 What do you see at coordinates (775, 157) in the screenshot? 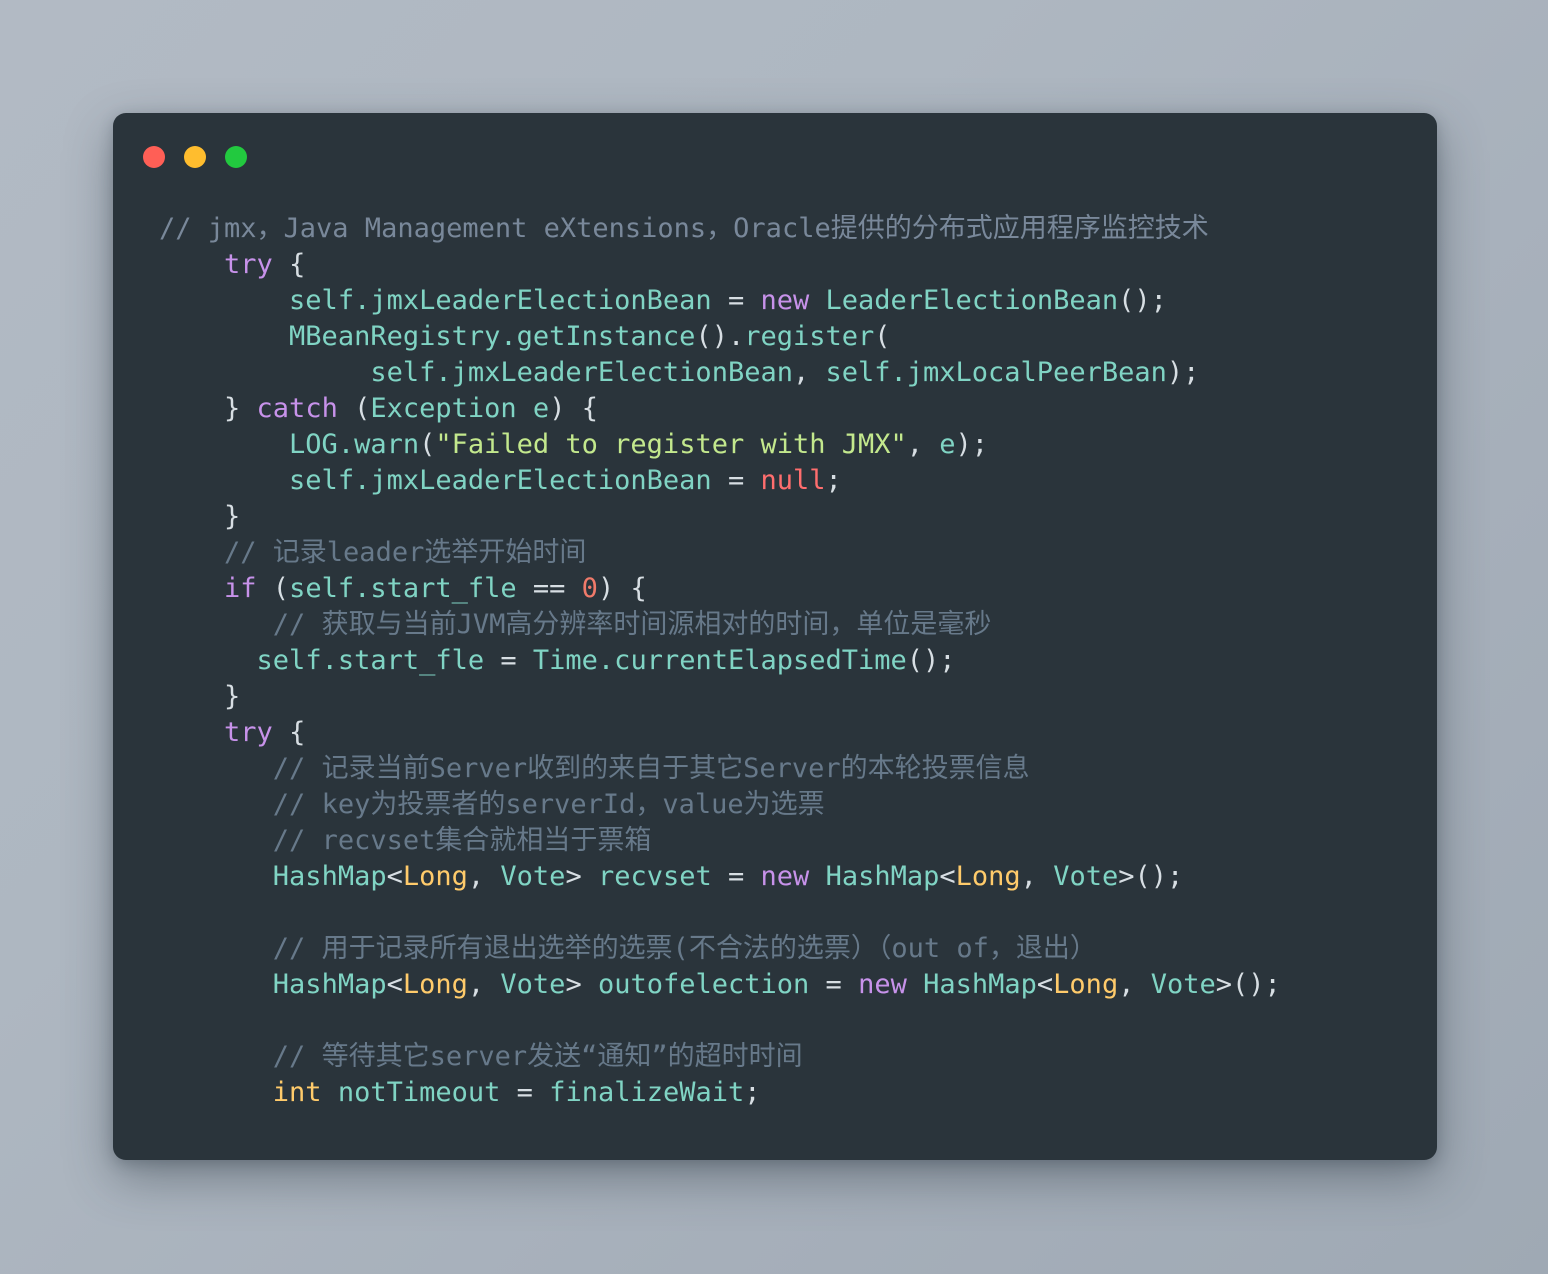
I see `window-titlebar` at bounding box center [775, 157].